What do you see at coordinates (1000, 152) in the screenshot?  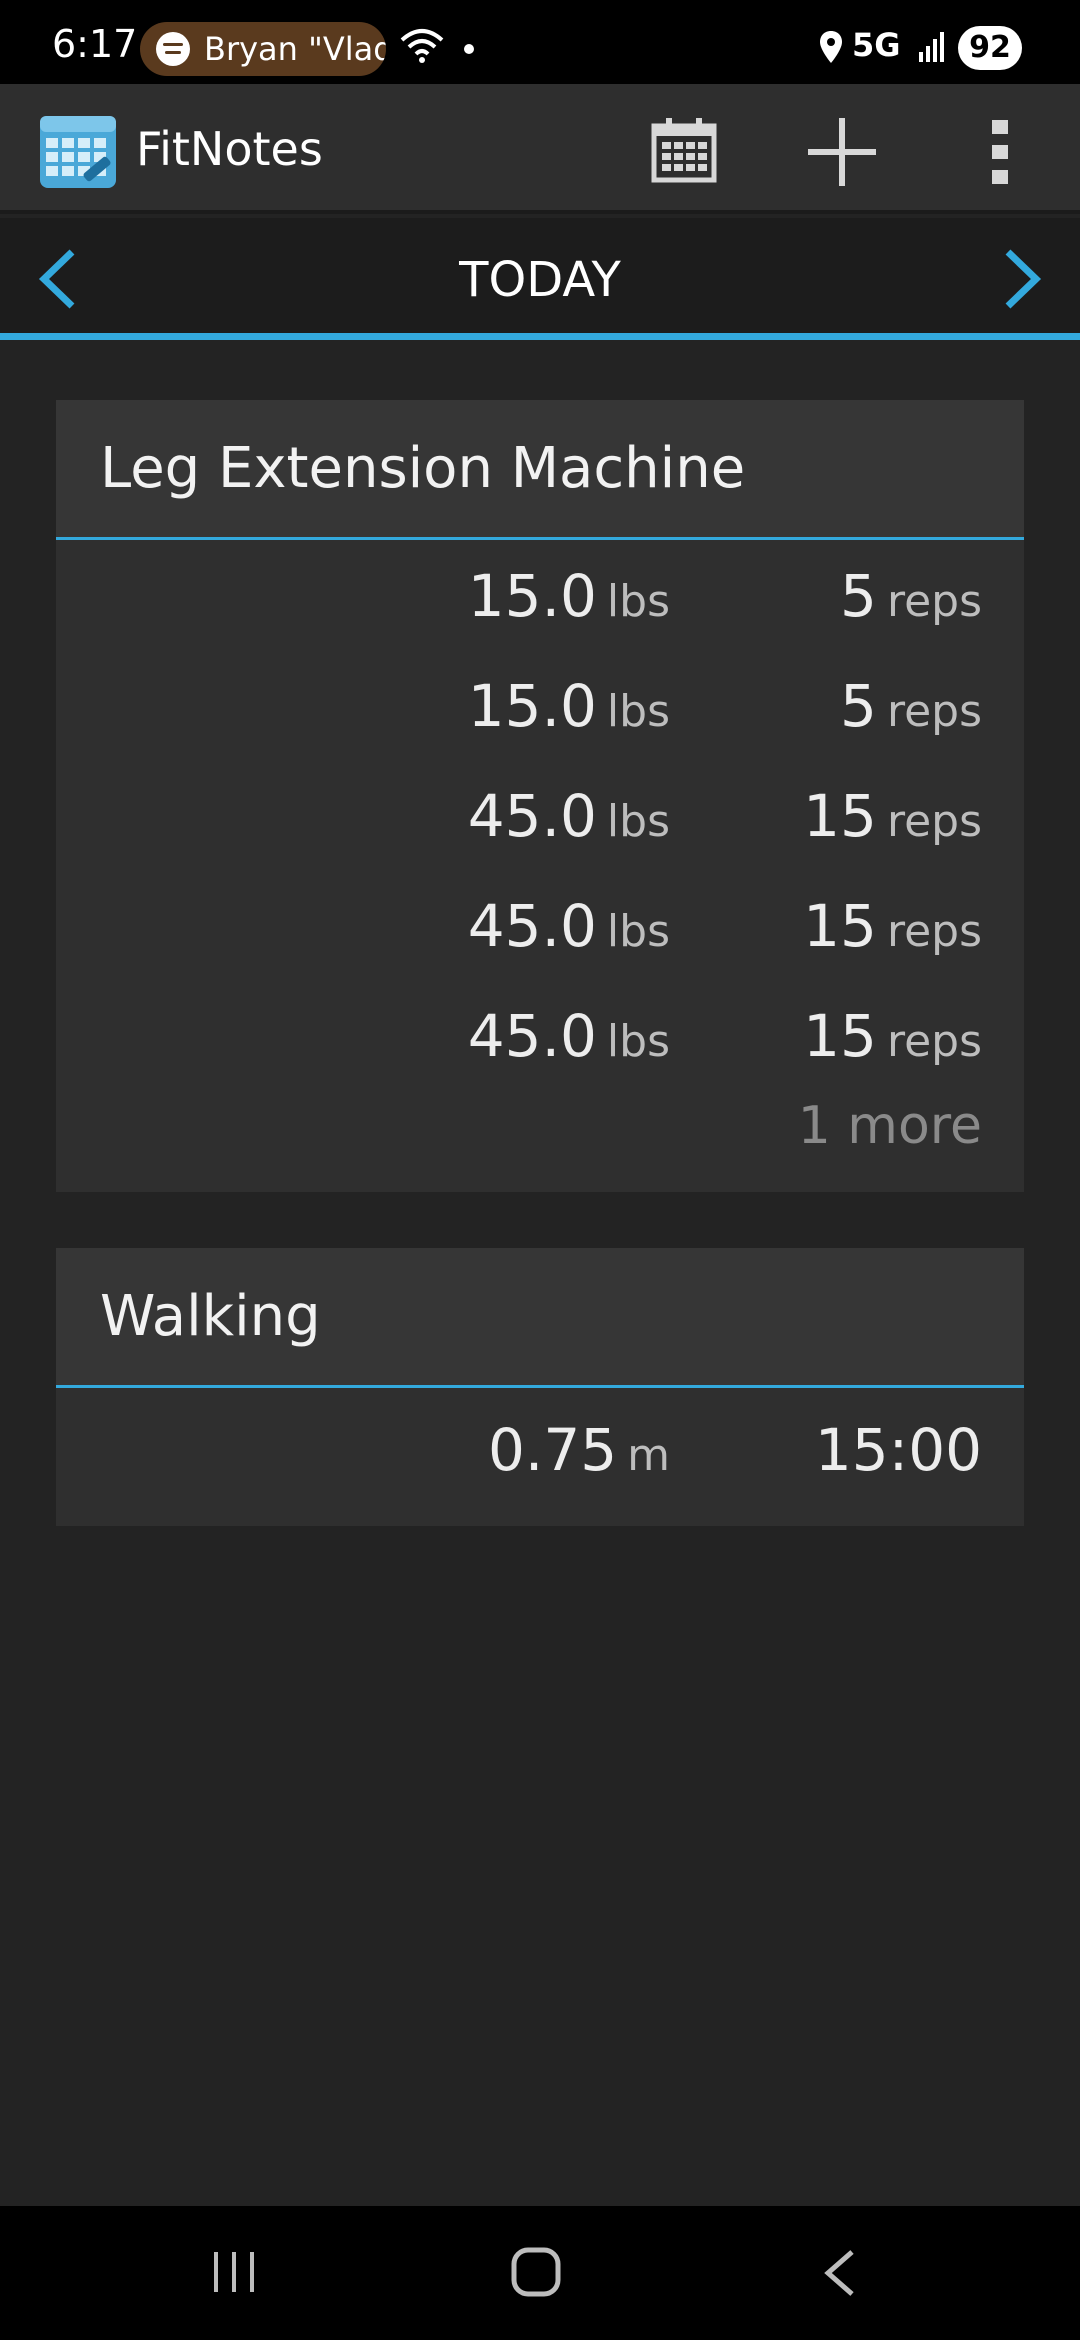 I see `more-vert-icon` at bounding box center [1000, 152].